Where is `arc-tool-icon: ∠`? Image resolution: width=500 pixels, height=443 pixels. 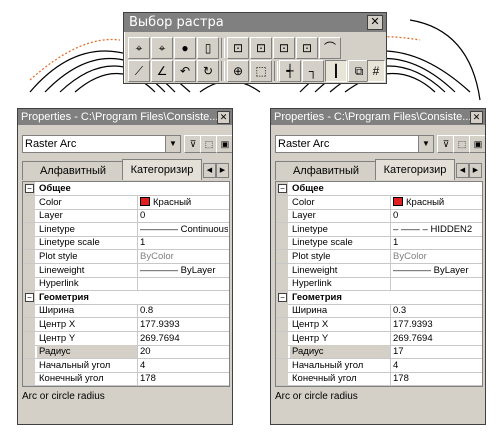
arc-tool-icon: ∠ is located at coordinates (162, 71).